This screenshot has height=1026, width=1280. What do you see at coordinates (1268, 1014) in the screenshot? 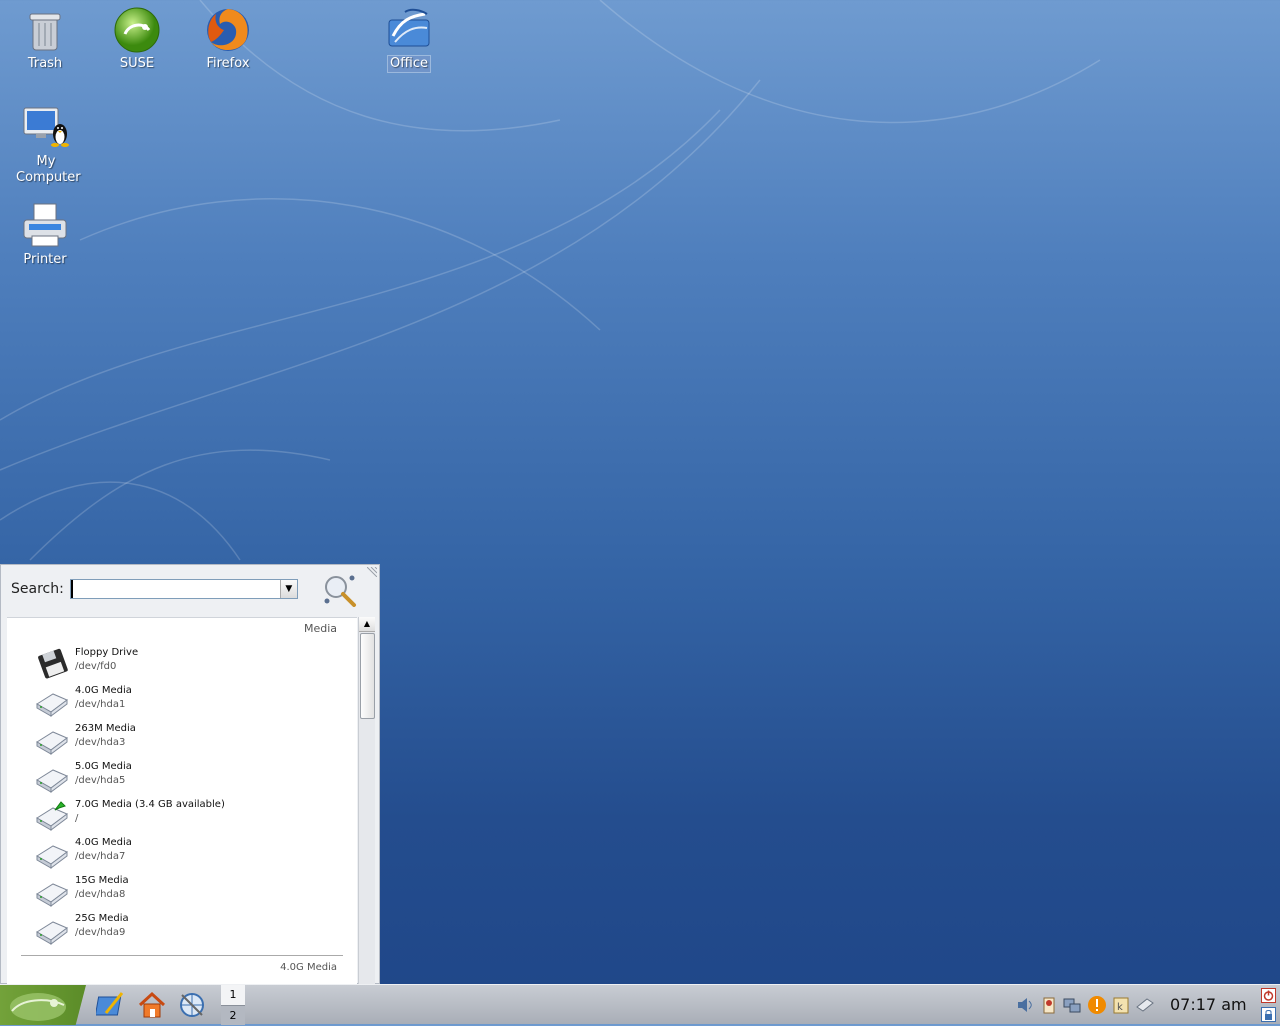
I see `lock-screen-icon` at bounding box center [1268, 1014].